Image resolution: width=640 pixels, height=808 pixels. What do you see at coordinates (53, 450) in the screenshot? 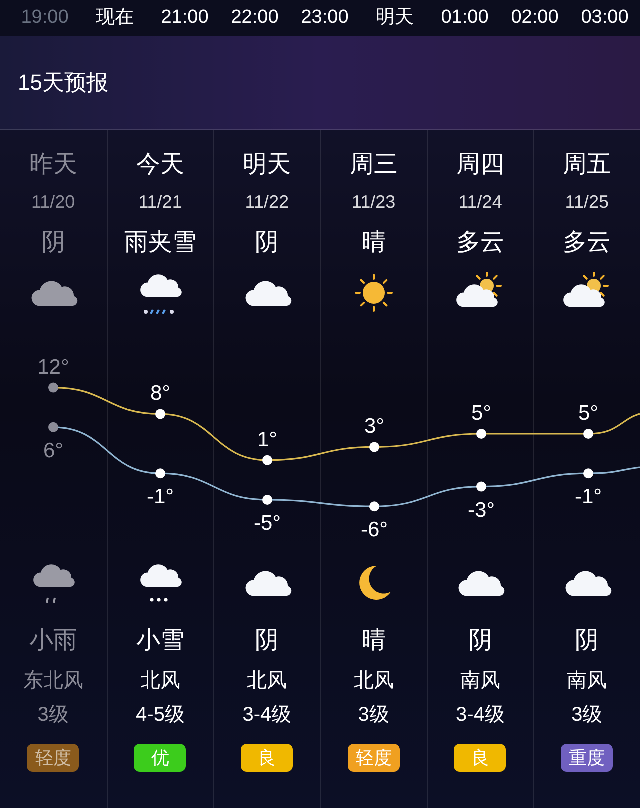
I see `low-temperature: 6°` at bounding box center [53, 450].